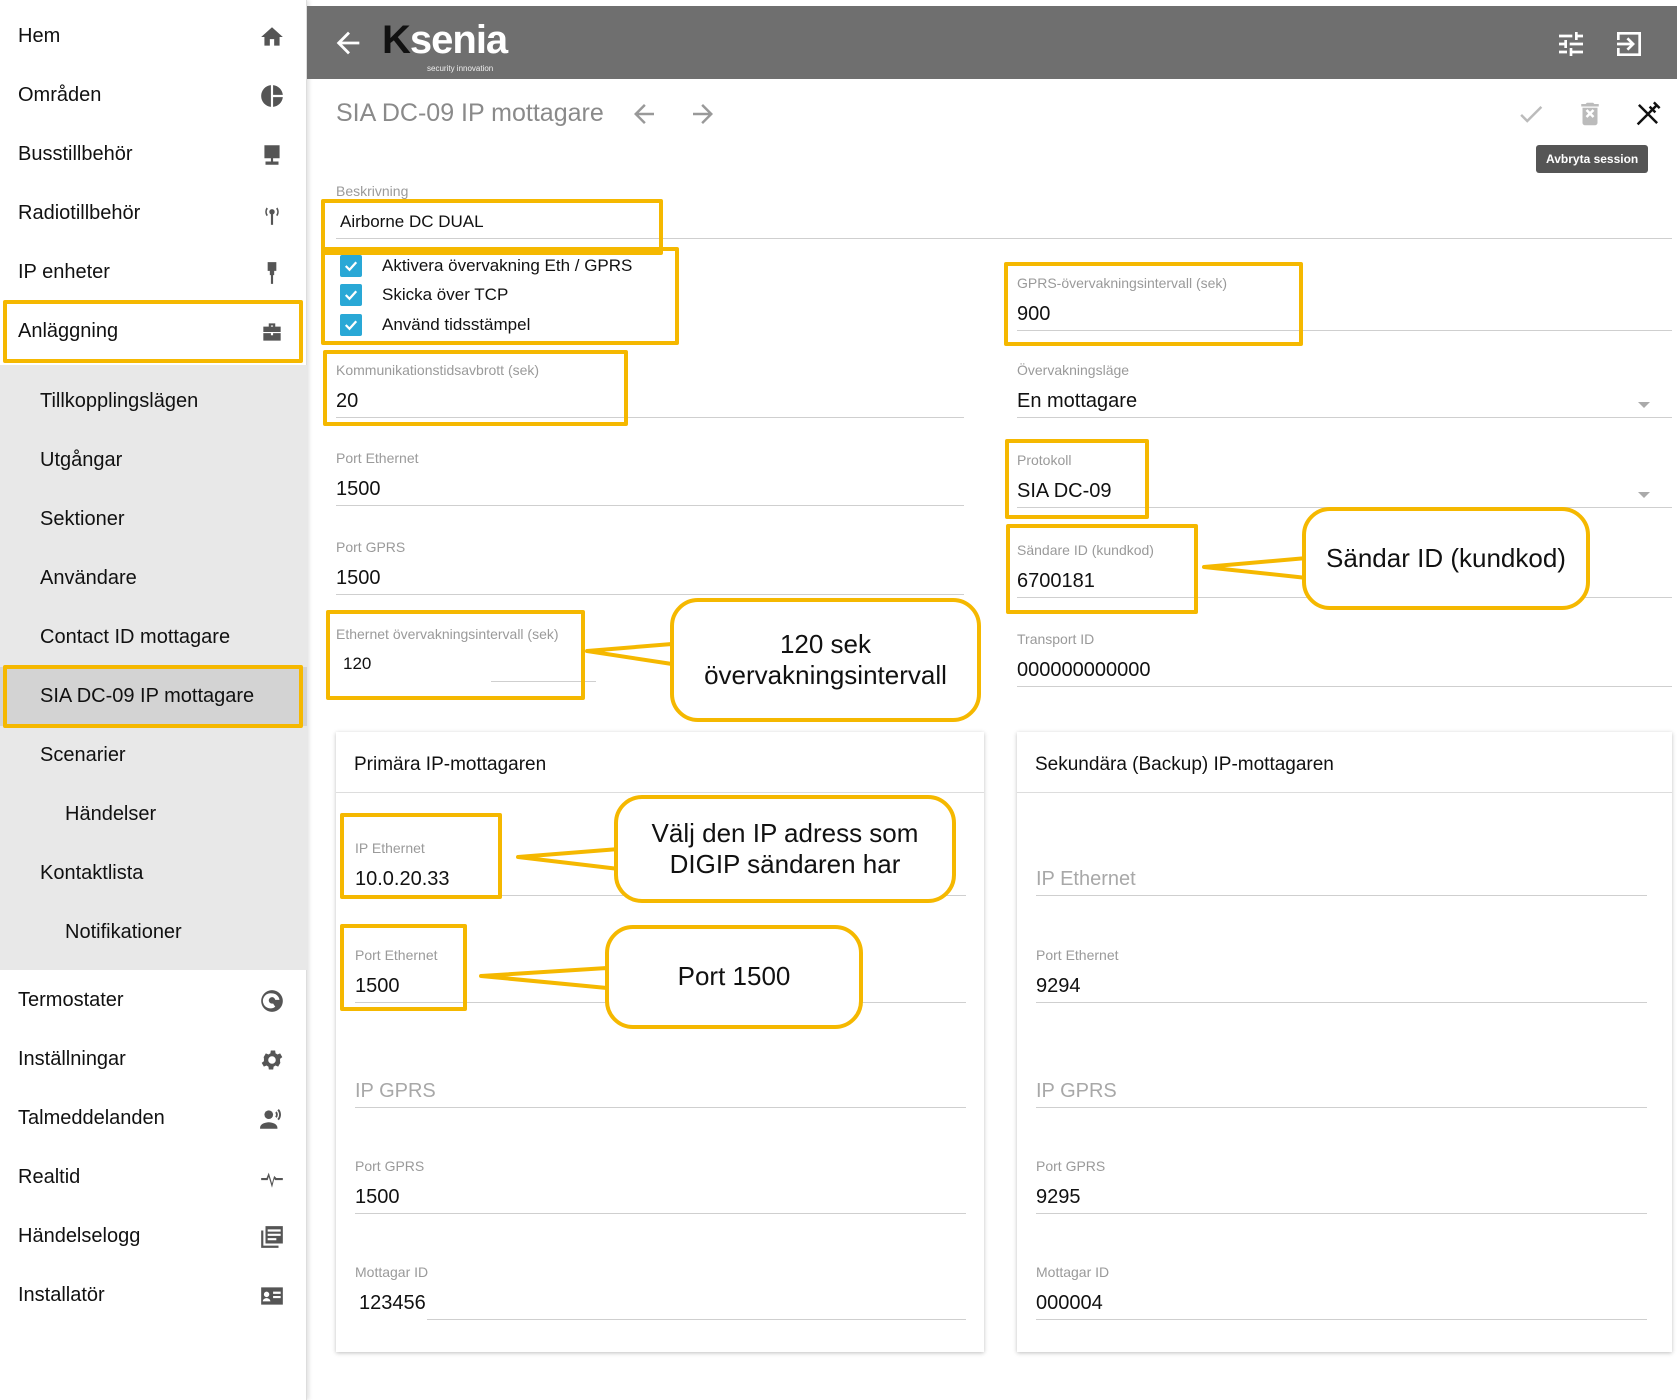 The height and width of the screenshot is (1400, 1680). I want to click on receiver-id-value: 123456, so click(392, 1303).